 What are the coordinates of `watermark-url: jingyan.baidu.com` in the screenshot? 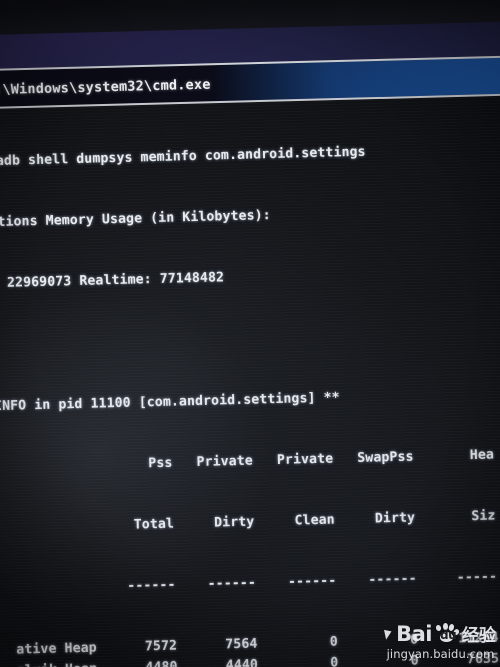 It's located at (440, 654).